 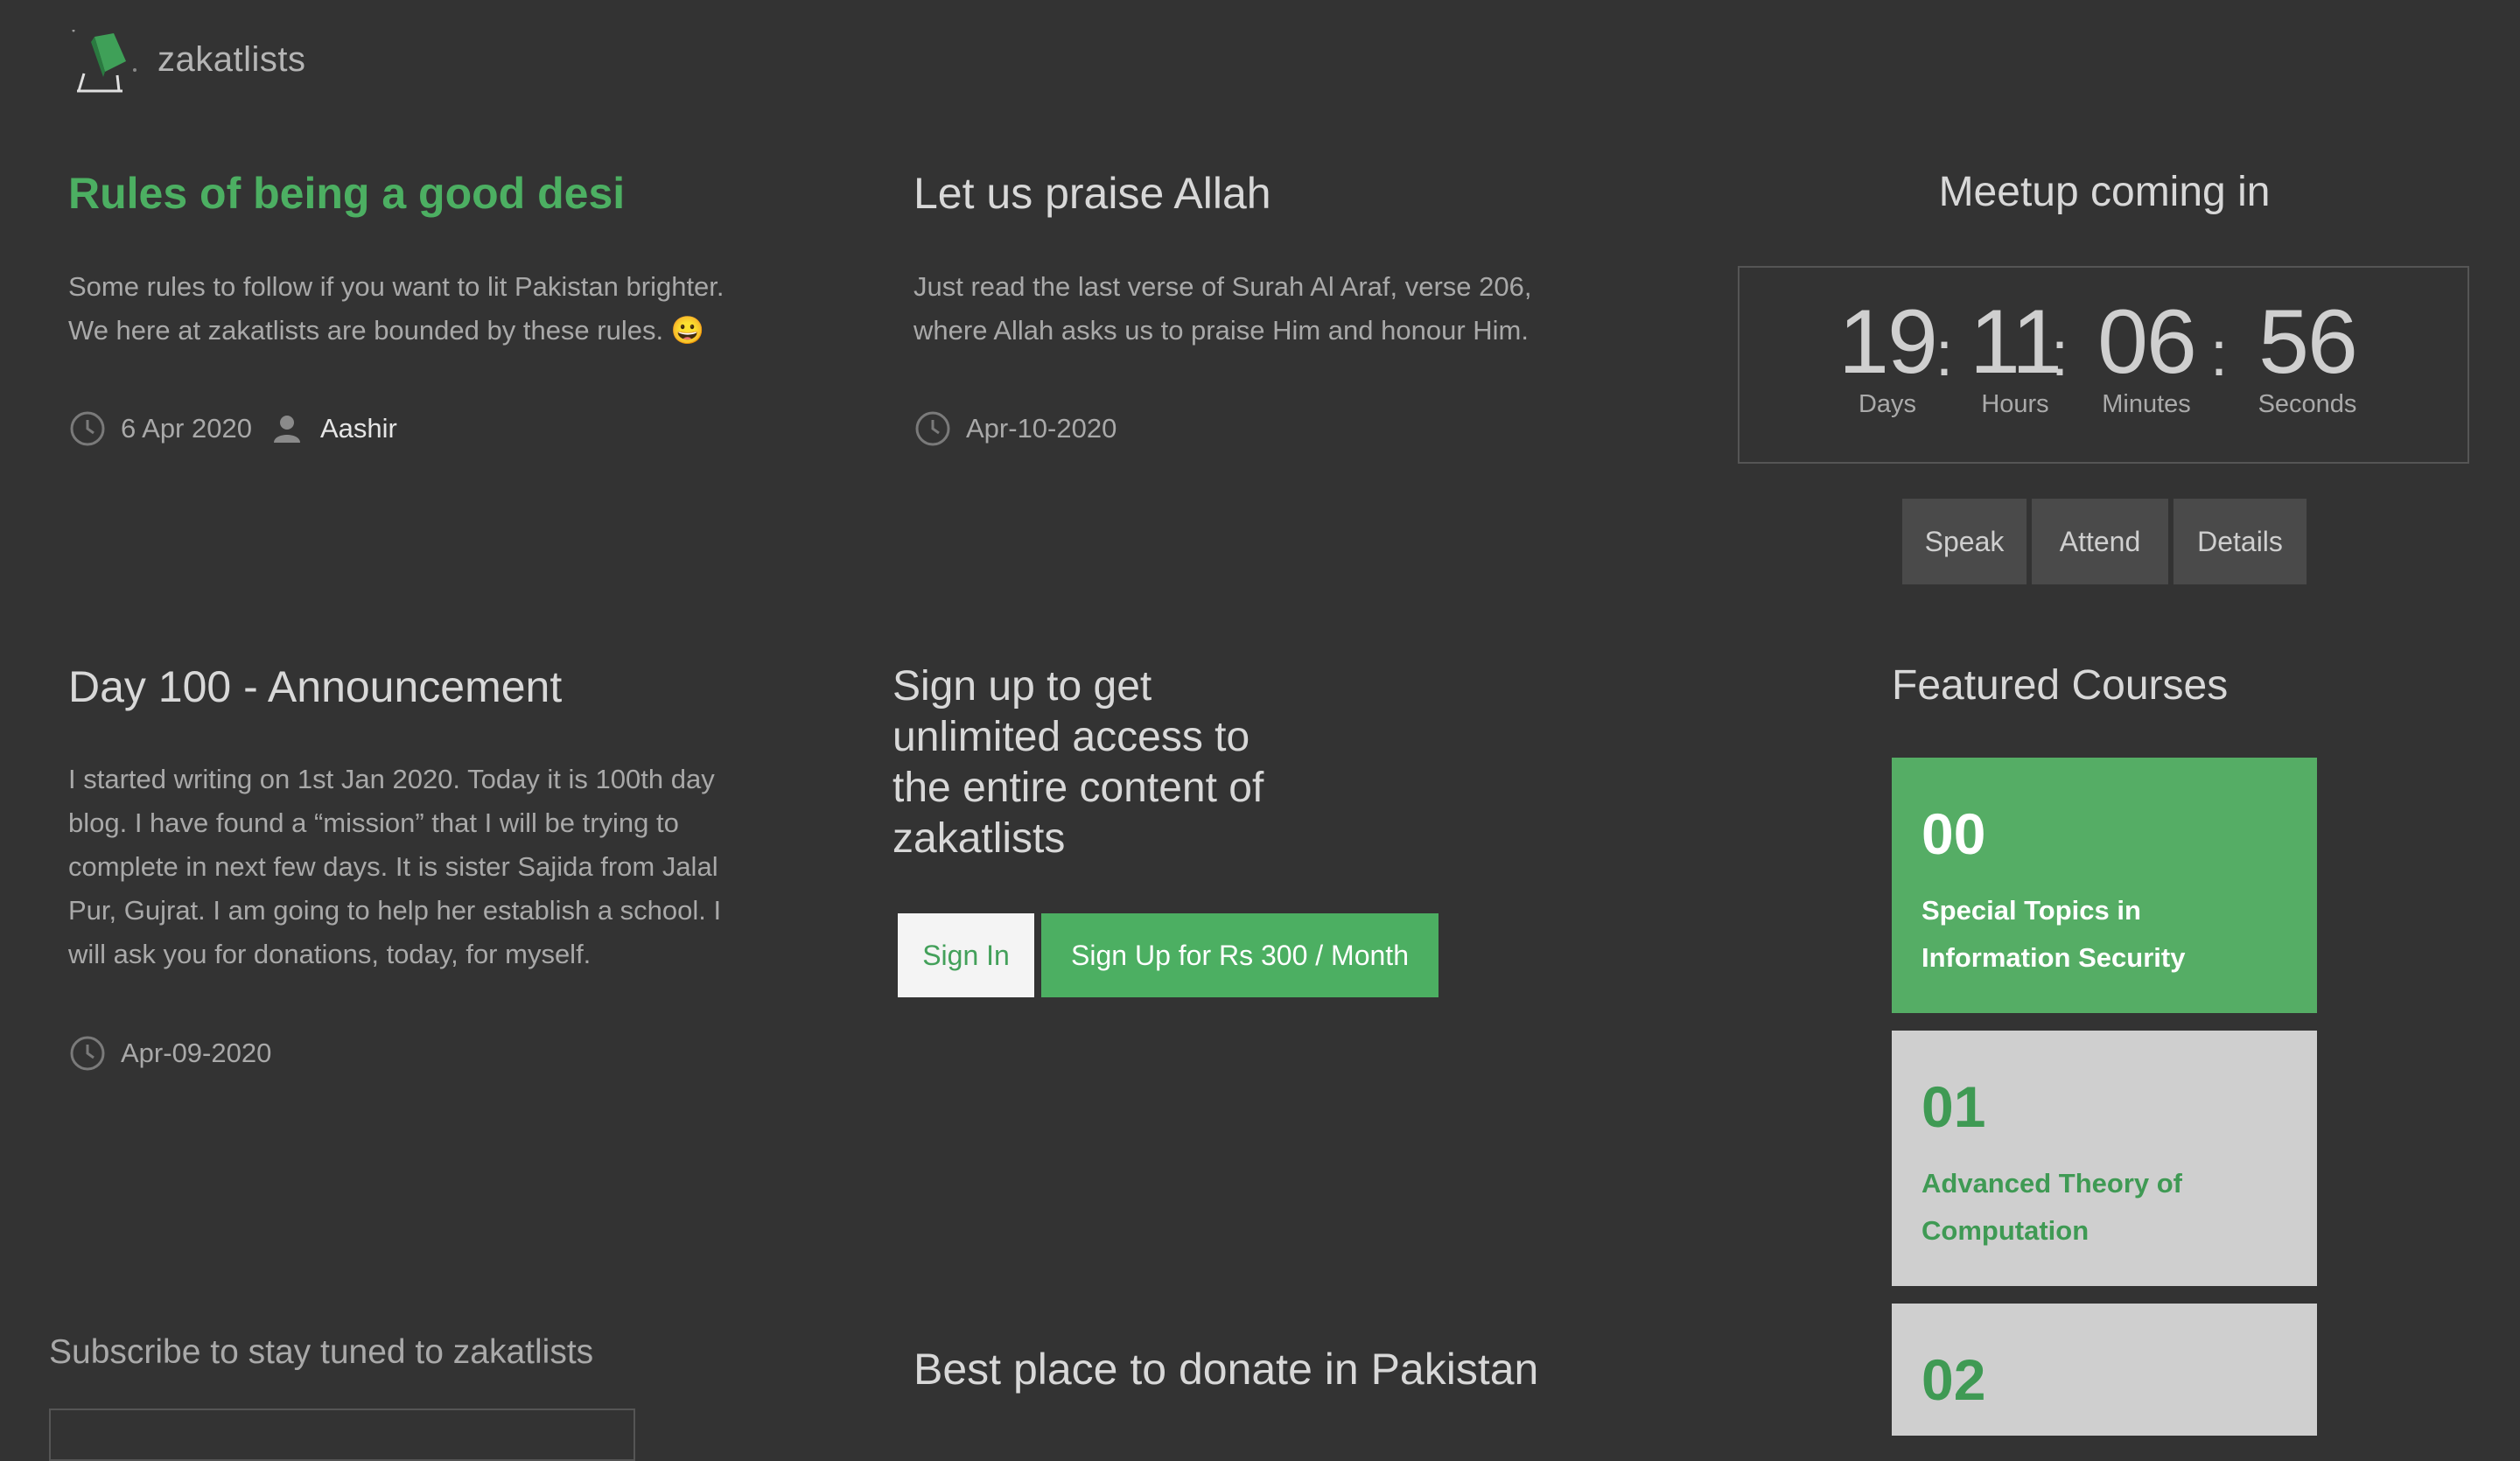 I want to click on course-number: 01, so click(x=1954, y=1106).